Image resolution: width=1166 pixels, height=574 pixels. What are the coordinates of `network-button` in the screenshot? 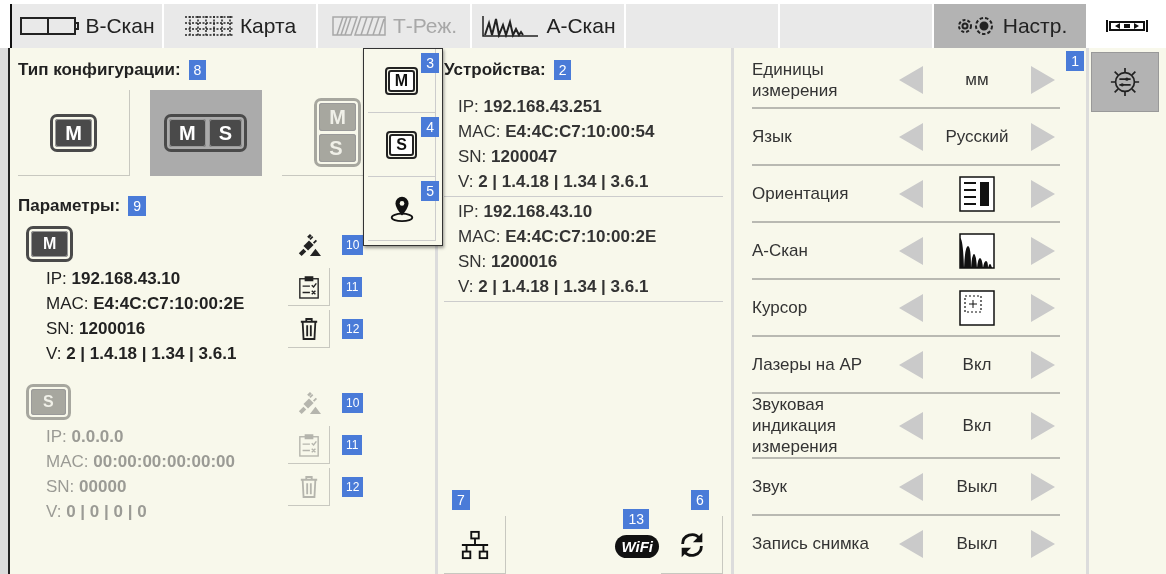 It's located at (475, 545).